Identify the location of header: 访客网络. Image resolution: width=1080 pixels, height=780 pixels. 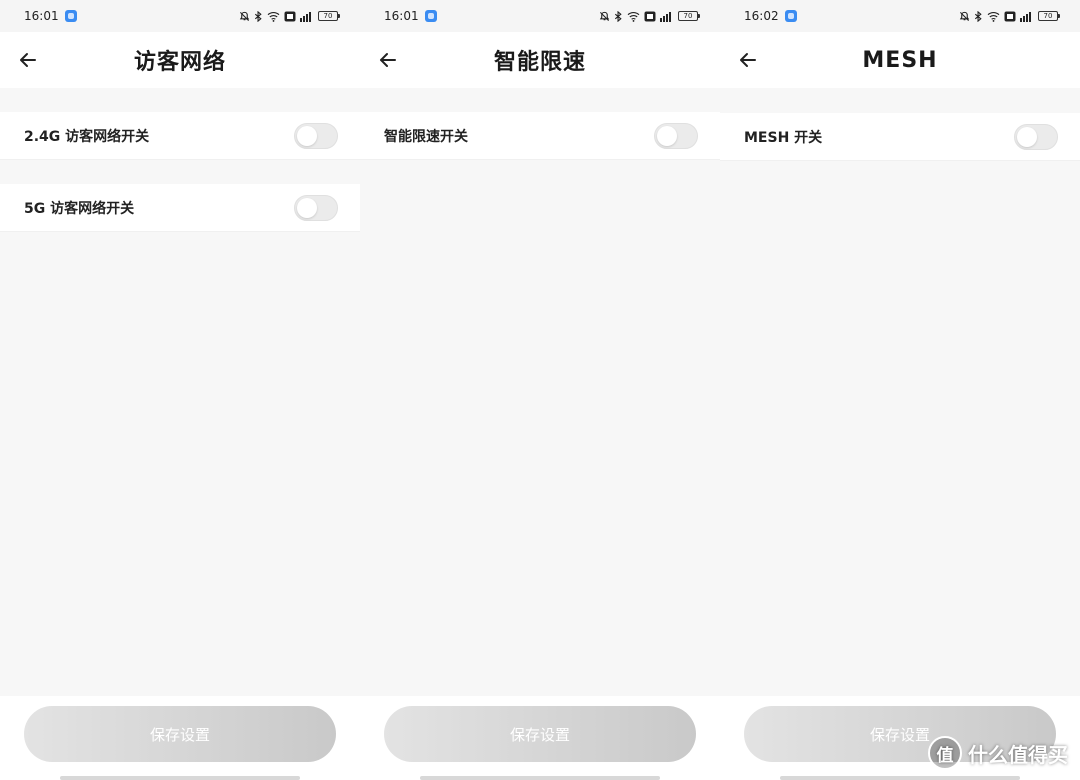
(180, 60).